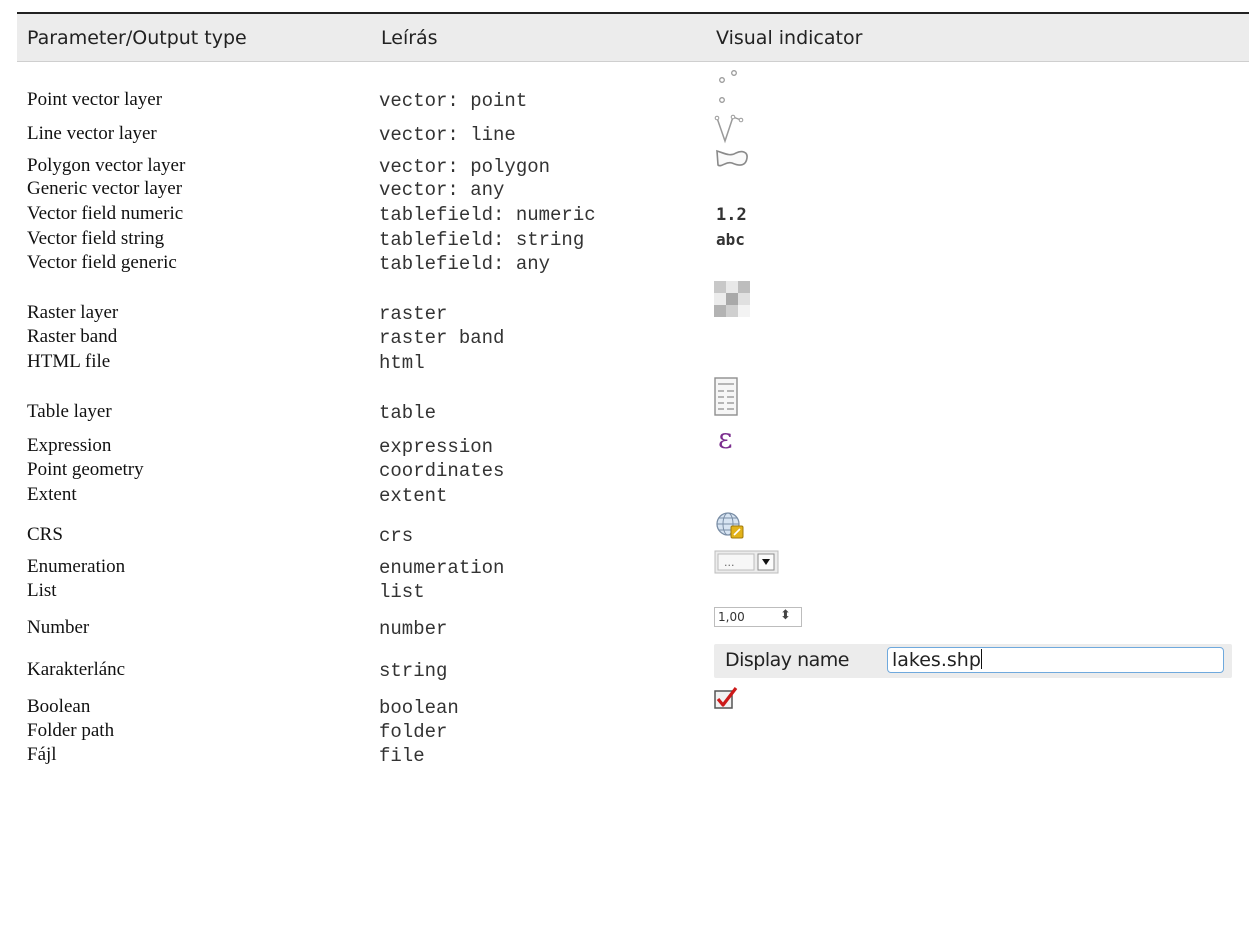 The height and width of the screenshot is (929, 1252). I want to click on parameter-type-label: Vector field string, so click(96, 238).